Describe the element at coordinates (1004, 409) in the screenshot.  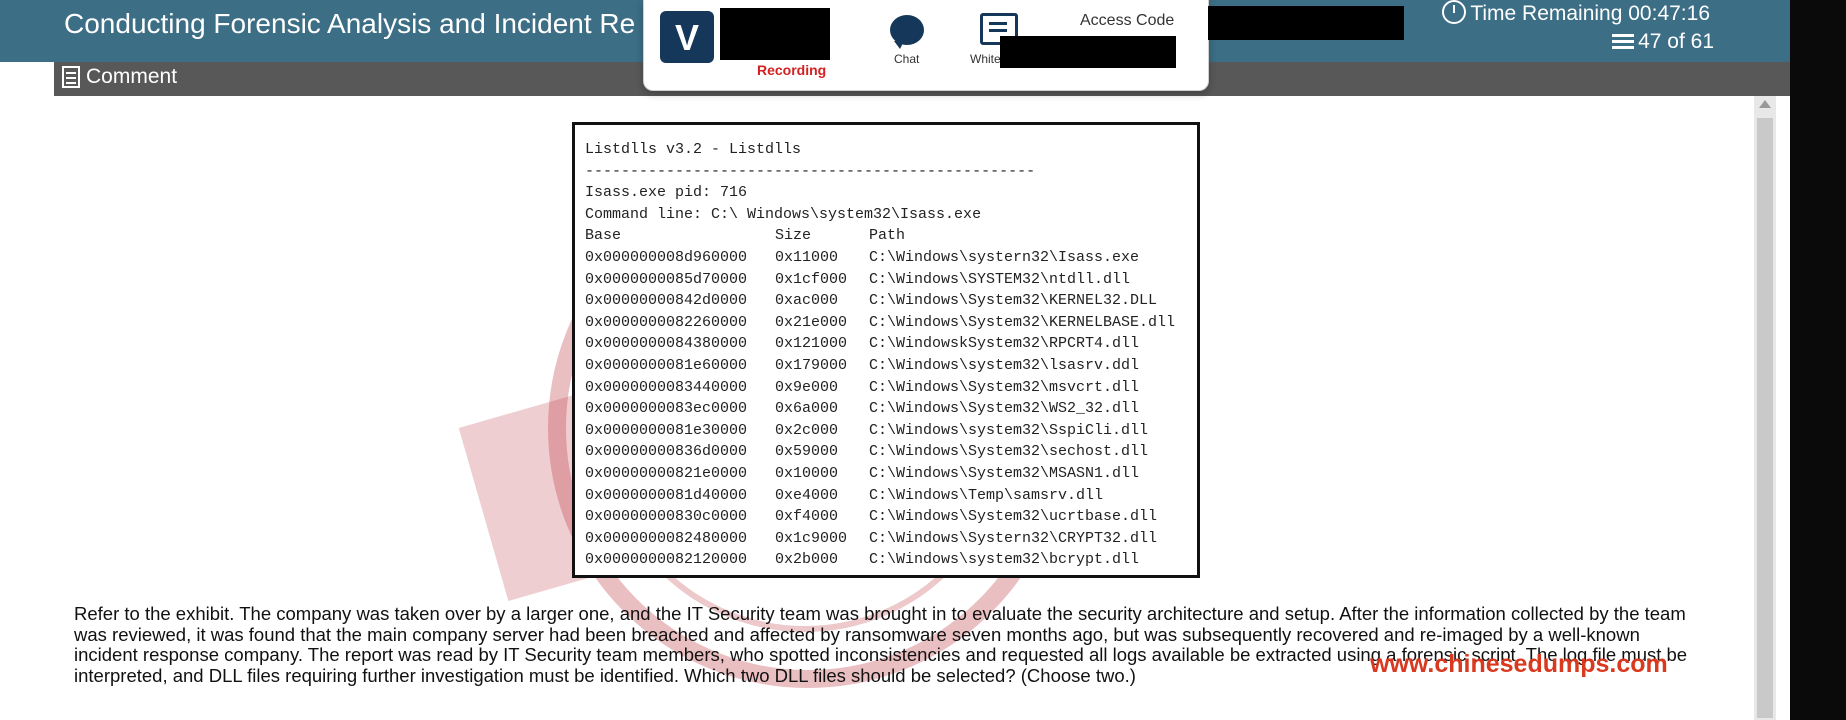
I see `dll-path: C:\Windows\System32\WS2_32.dll` at that location.